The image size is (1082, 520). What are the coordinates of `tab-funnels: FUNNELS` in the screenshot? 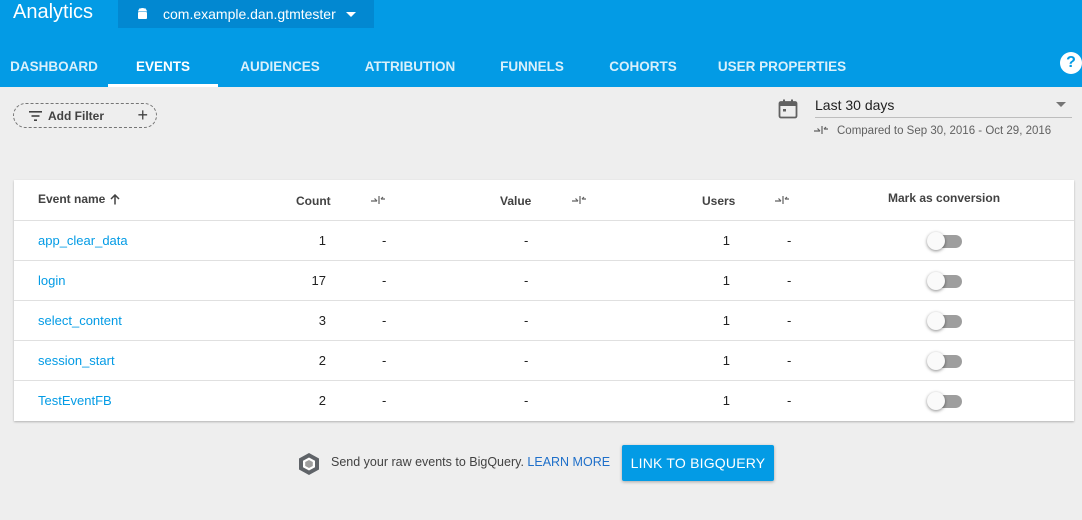 It's located at (532, 66).